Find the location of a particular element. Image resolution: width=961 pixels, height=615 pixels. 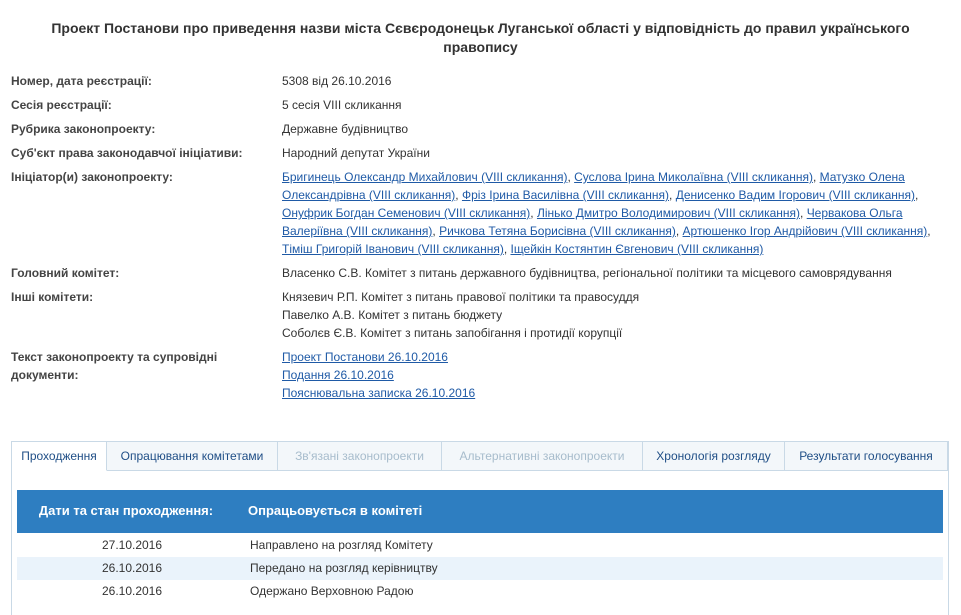

document-link-explanatory-note: Пояснювальна записка 26.10.2016 is located at coordinates (612, 393).